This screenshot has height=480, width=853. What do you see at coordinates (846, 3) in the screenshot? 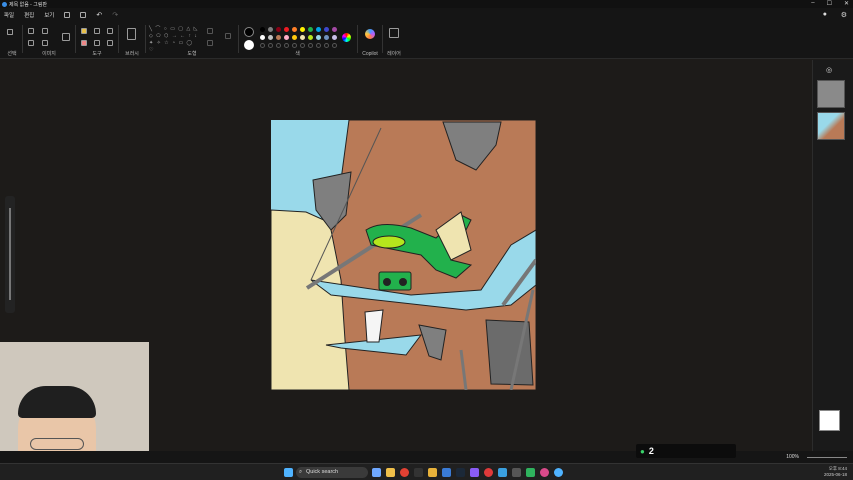
I see `close-button: ✕` at bounding box center [846, 3].